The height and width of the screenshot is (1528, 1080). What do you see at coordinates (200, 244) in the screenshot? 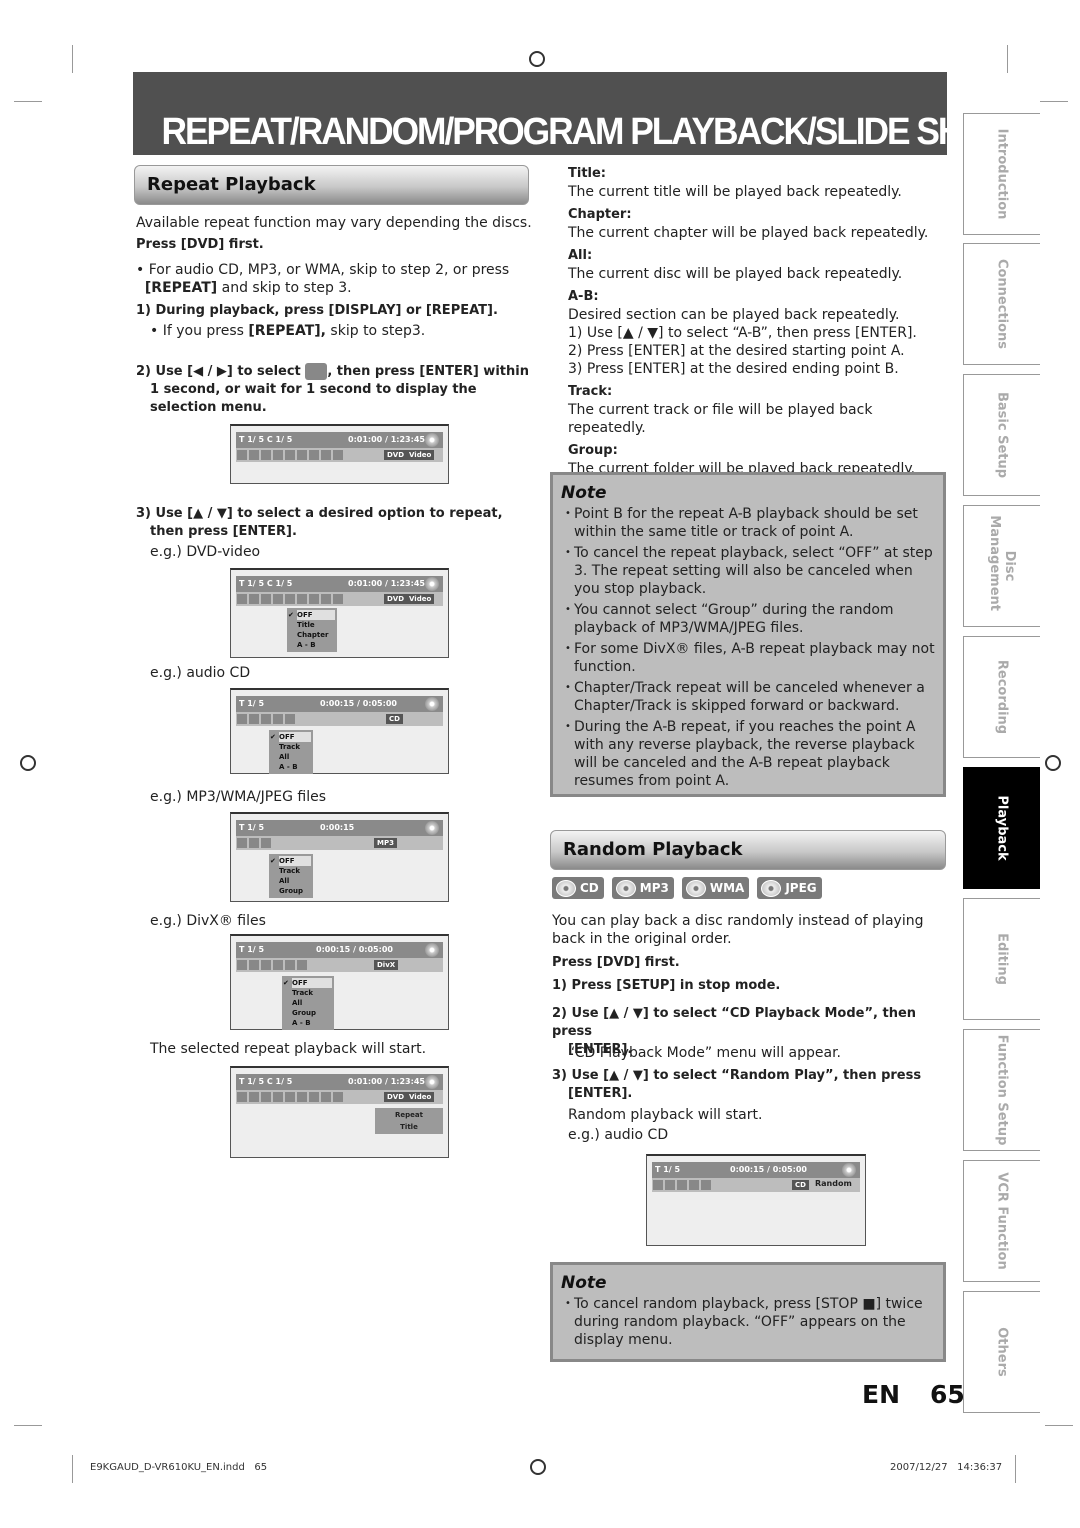
I see `press-dvd-first: Press [DVD] first.` at bounding box center [200, 244].